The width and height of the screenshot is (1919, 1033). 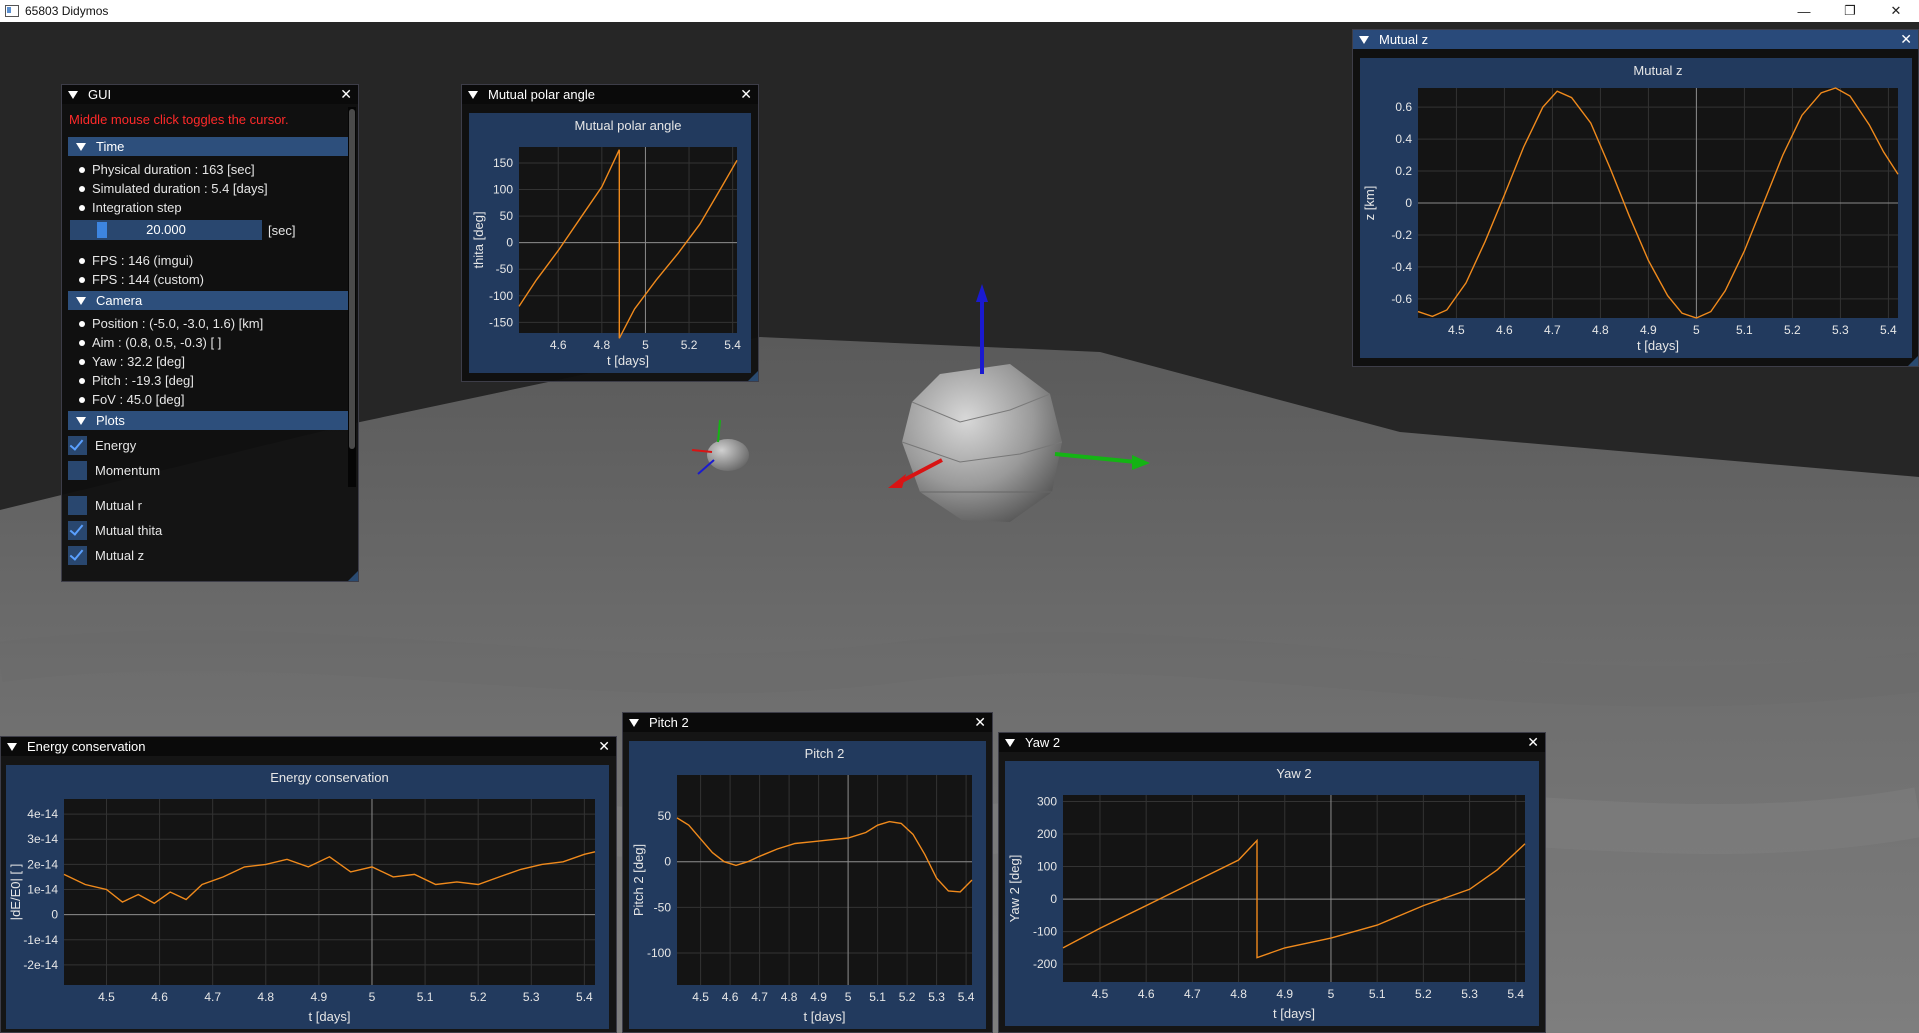 What do you see at coordinates (102, 230) in the screenshot?
I see `slider-grab-handle` at bounding box center [102, 230].